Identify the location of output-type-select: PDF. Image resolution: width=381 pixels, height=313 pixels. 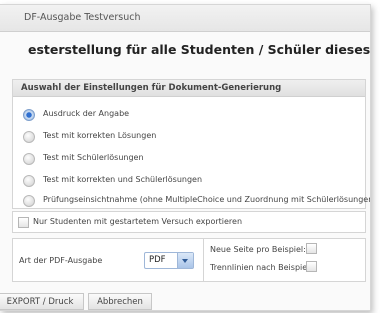
(169, 260).